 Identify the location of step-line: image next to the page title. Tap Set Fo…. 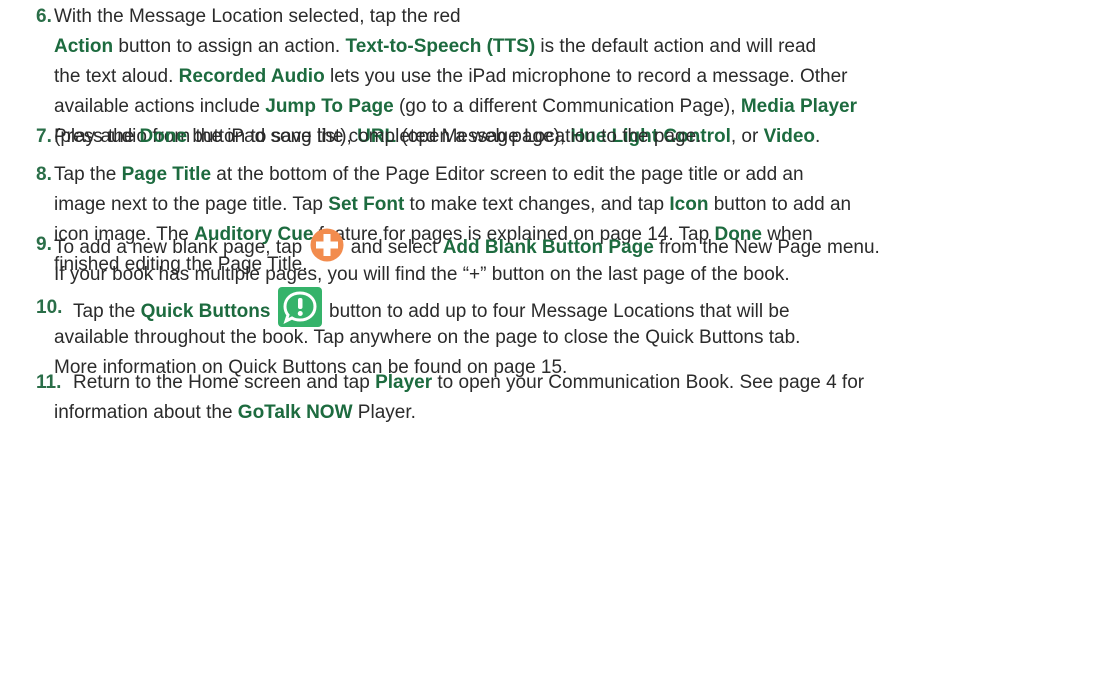
(452, 205).